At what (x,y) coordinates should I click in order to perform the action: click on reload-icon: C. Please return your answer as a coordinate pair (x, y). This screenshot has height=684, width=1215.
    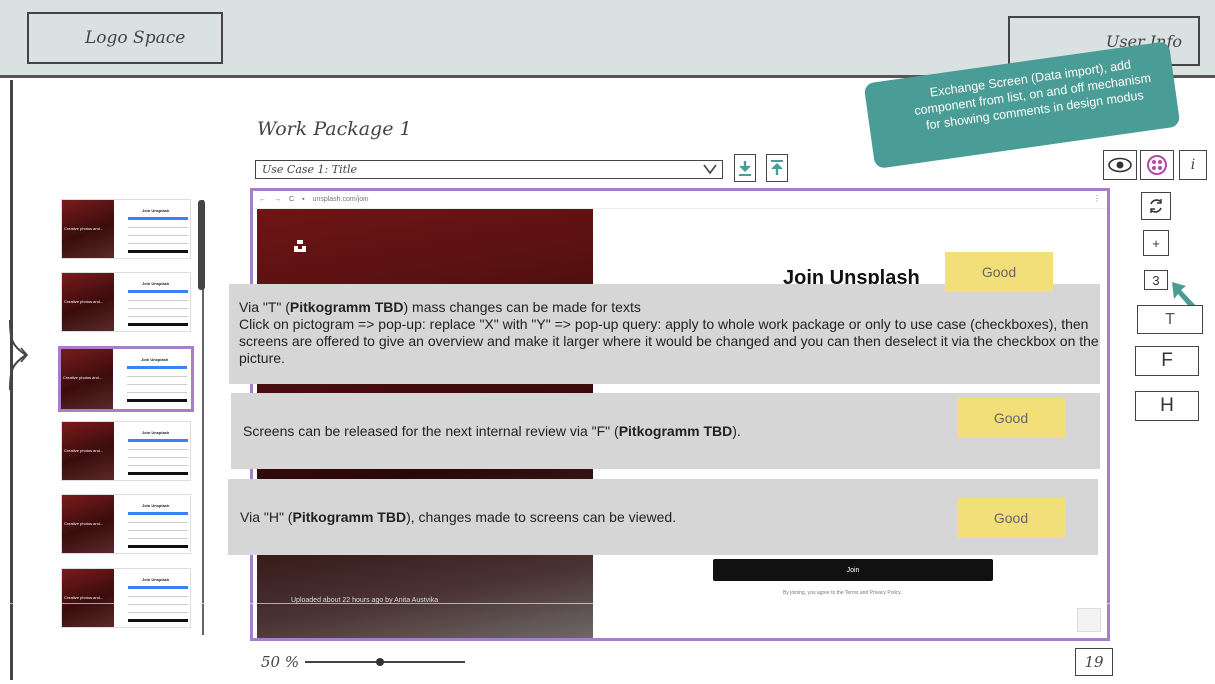
    Looking at the image, I should click on (292, 199).